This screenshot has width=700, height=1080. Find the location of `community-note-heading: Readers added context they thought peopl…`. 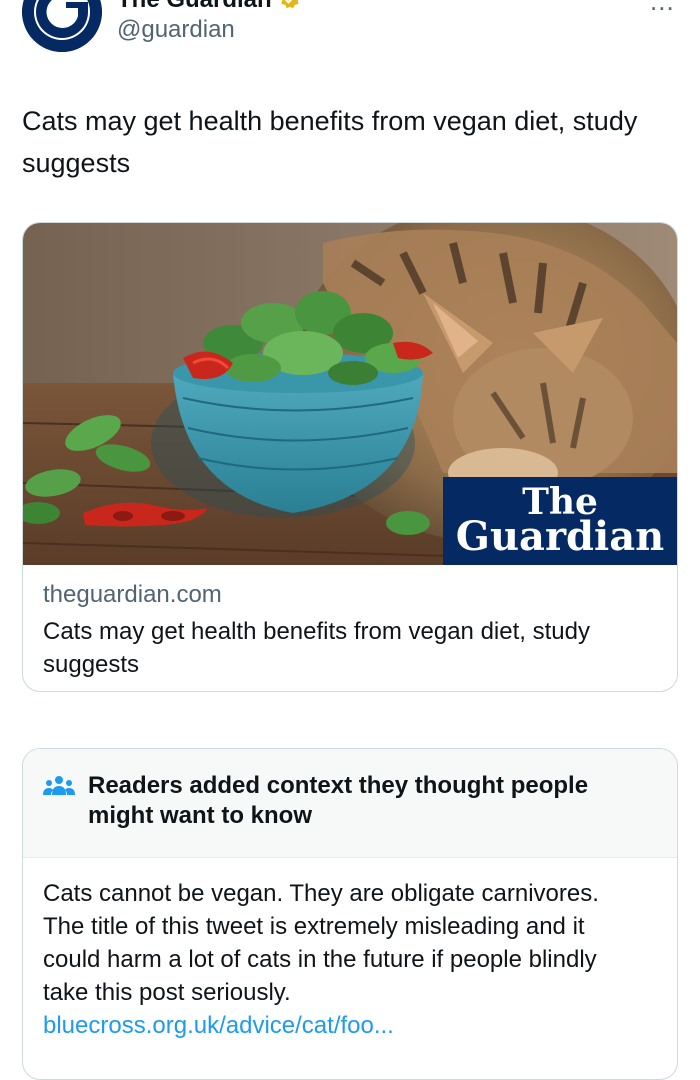

community-note-heading: Readers added context they thought peopl… is located at coordinates (338, 800).